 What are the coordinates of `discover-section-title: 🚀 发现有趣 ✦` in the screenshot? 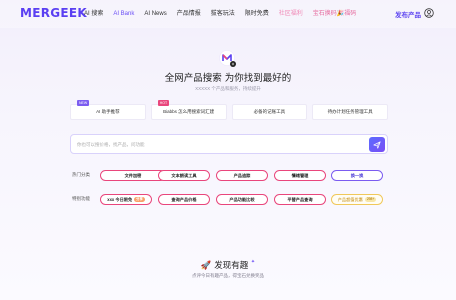 It's located at (228, 265).